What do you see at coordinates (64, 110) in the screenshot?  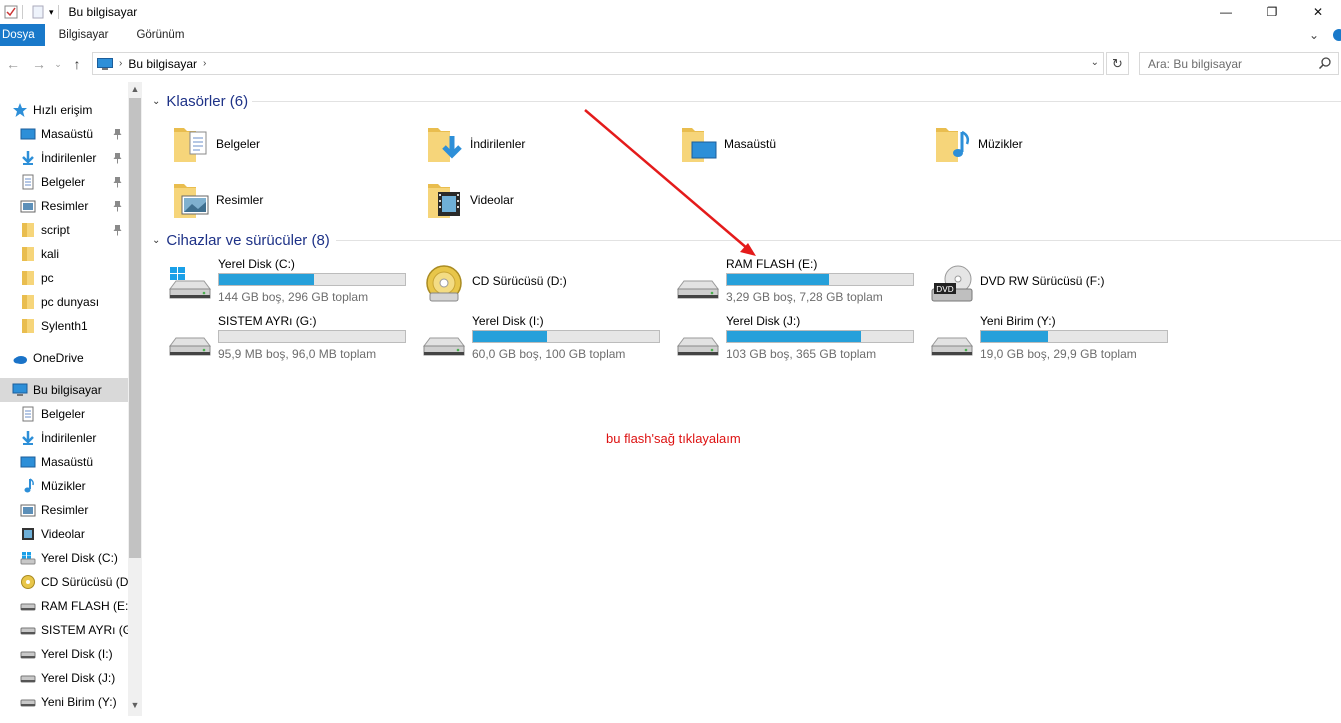 I see `sidebar-item: Hızlı erişim` at bounding box center [64, 110].